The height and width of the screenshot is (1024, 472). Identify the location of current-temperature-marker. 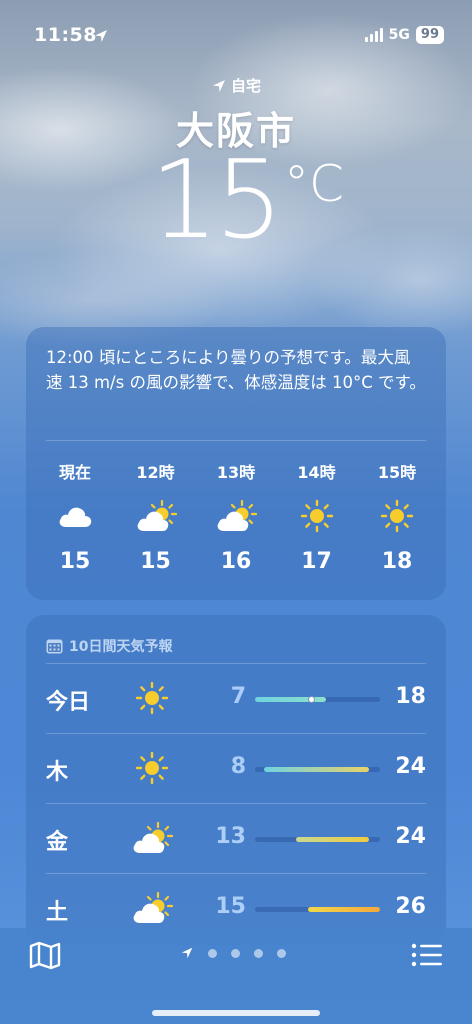
(311, 699).